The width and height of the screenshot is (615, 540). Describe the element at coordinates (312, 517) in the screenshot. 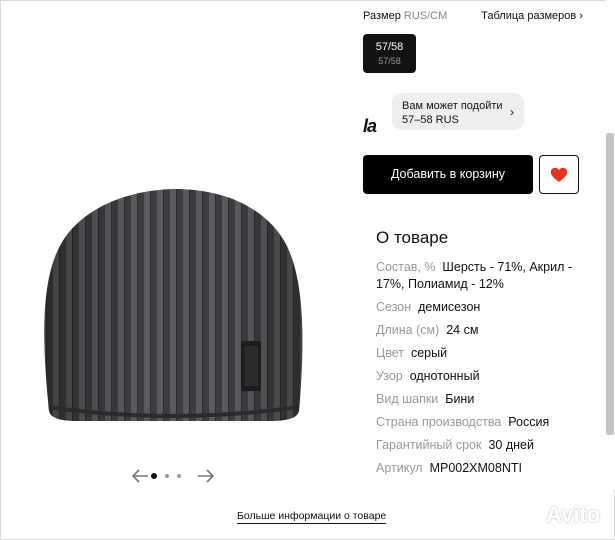

I see `more-info-link: Больше информации о товаре` at that location.